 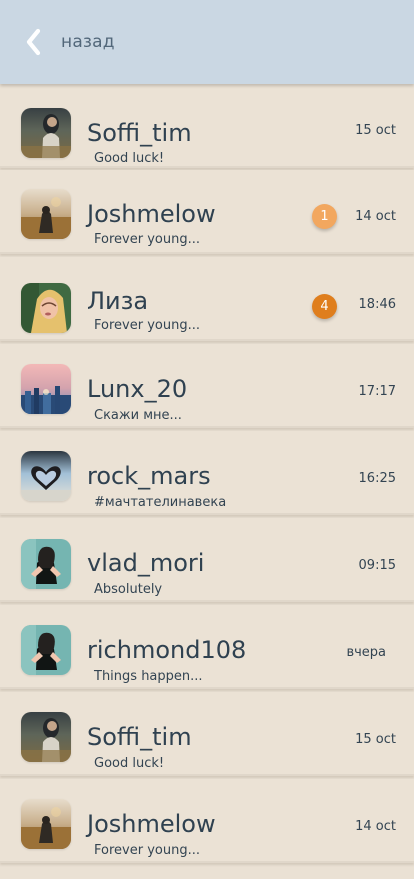 I want to click on chat-name: richmond108, so click(x=167, y=650).